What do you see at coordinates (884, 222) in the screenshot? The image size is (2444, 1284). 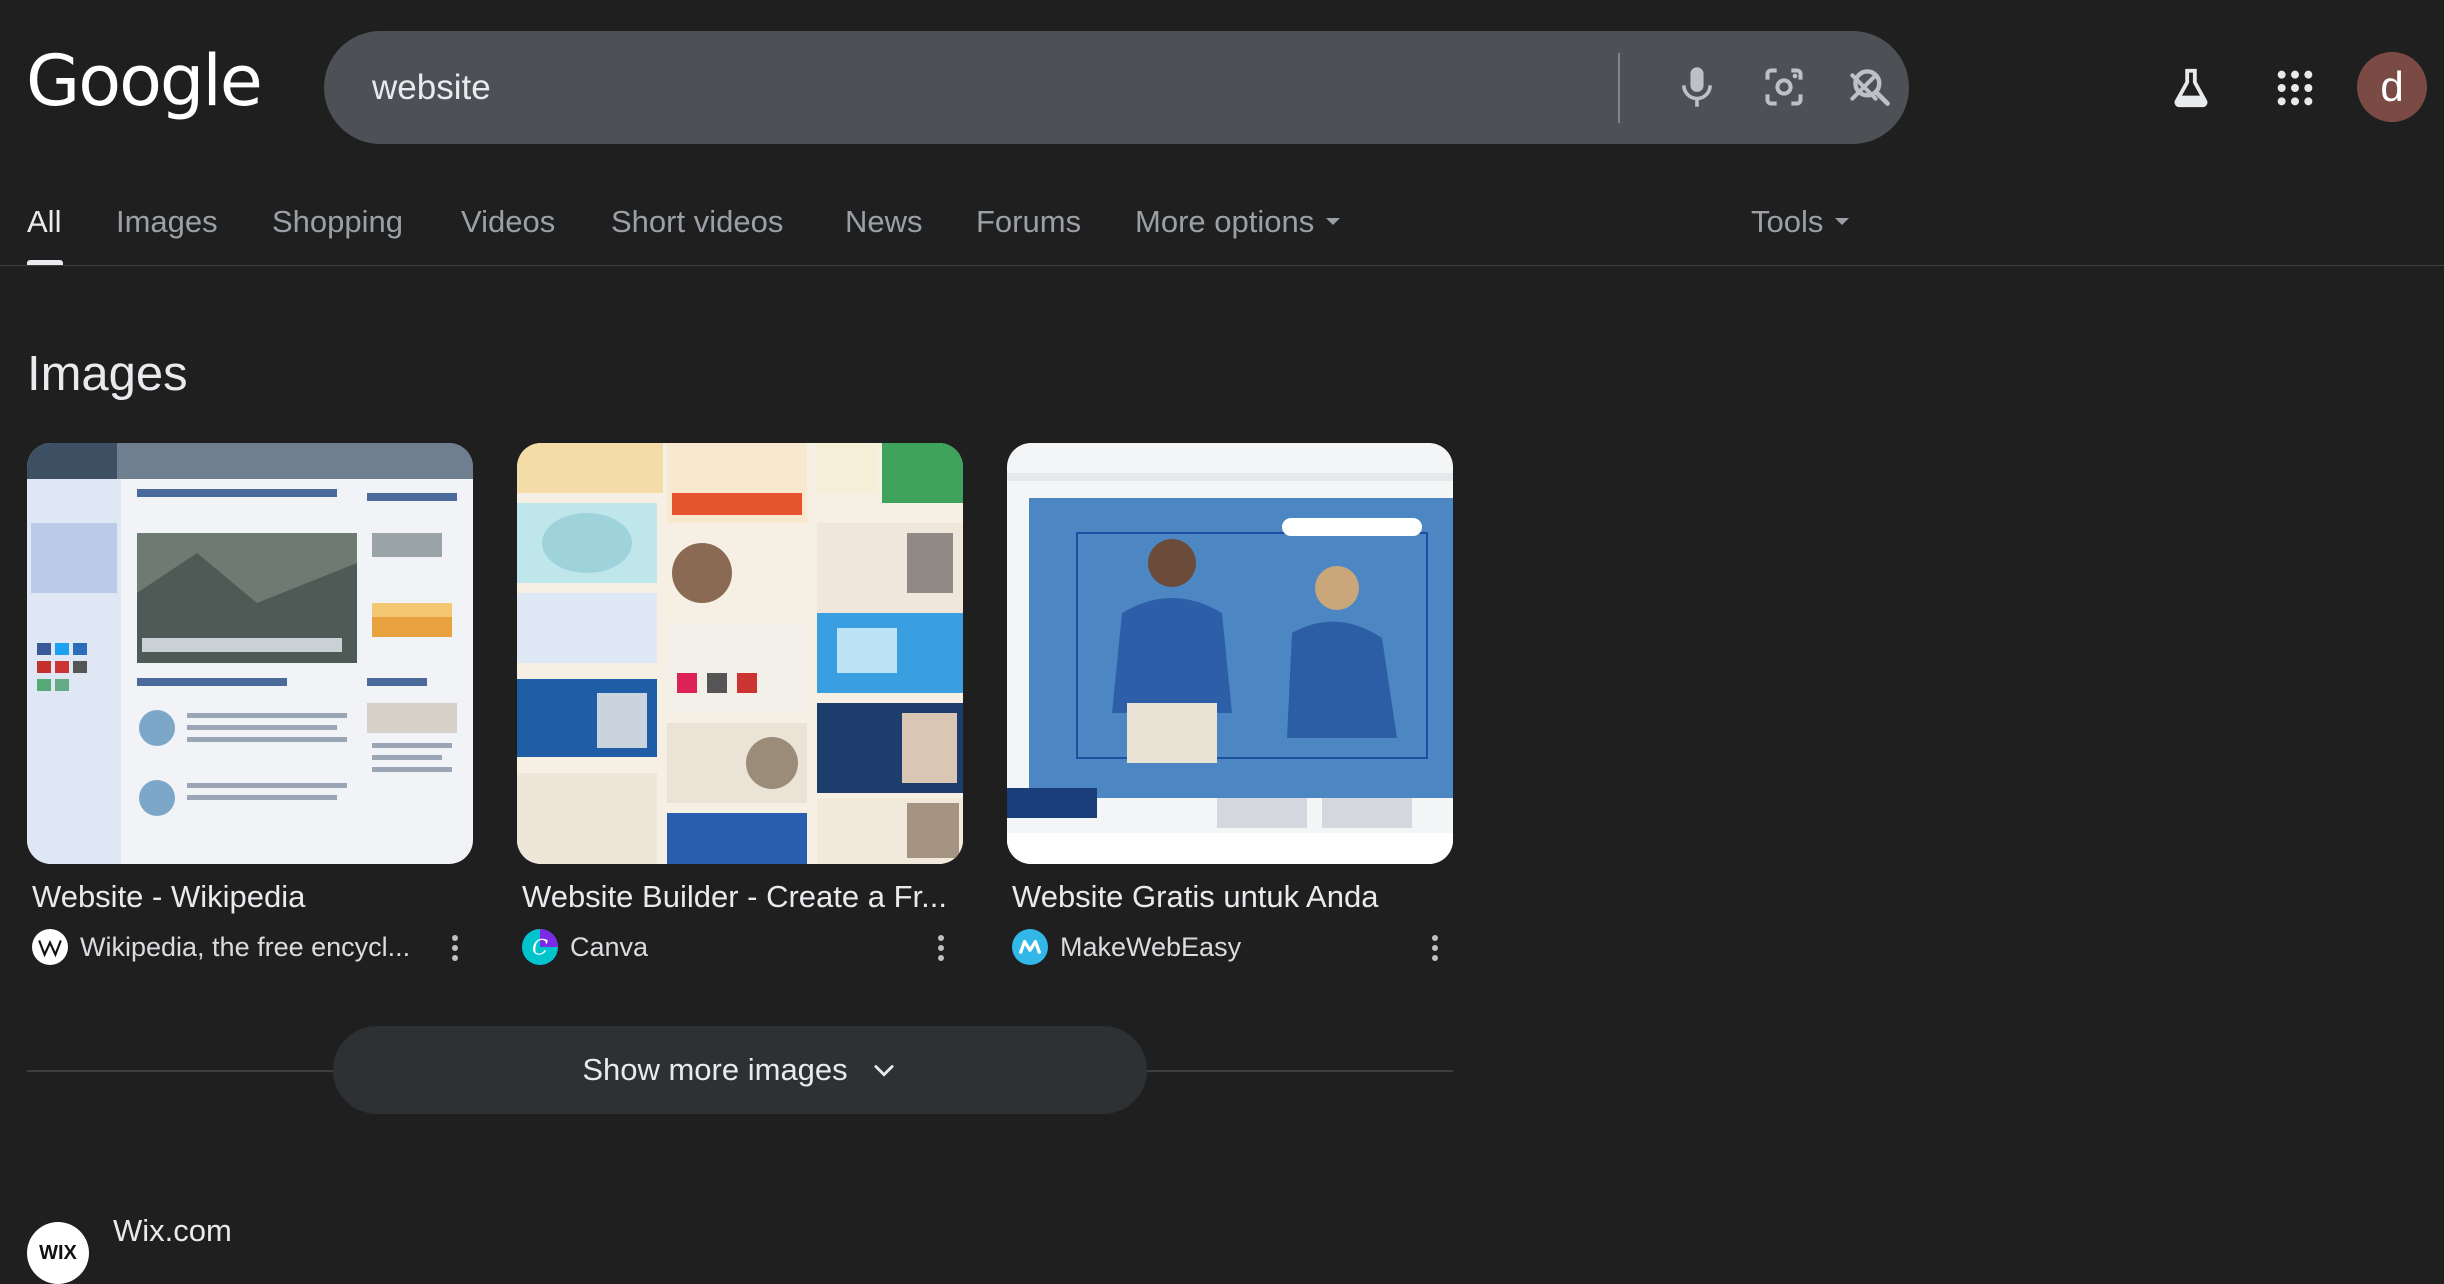 I see `tab-news: News` at bounding box center [884, 222].